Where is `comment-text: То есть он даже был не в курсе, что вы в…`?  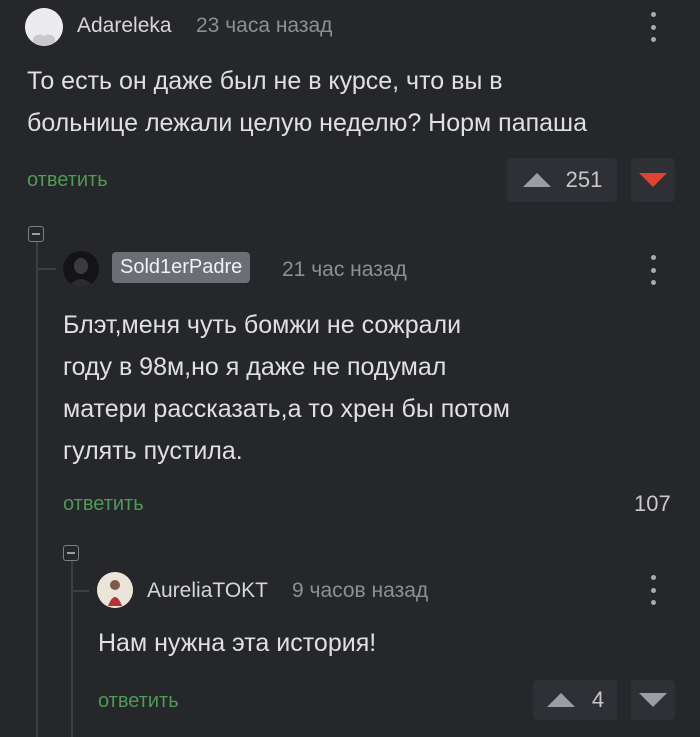
comment-text: То есть он даже был не в курсе, что вы в… is located at coordinates (307, 102).